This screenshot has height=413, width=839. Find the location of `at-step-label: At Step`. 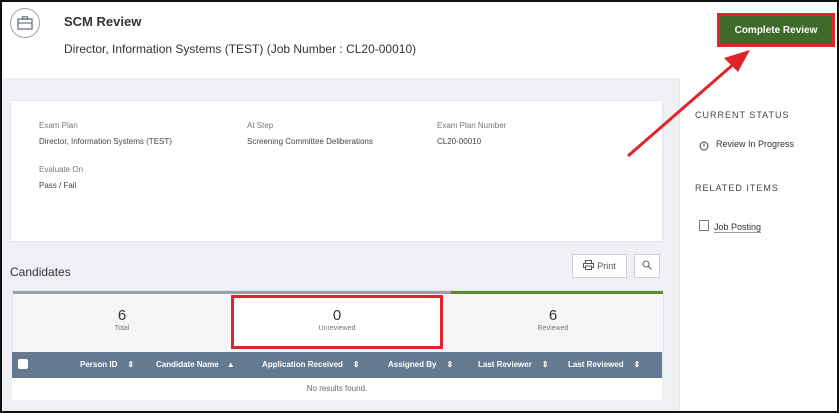

at-step-label: At Step is located at coordinates (260, 125).